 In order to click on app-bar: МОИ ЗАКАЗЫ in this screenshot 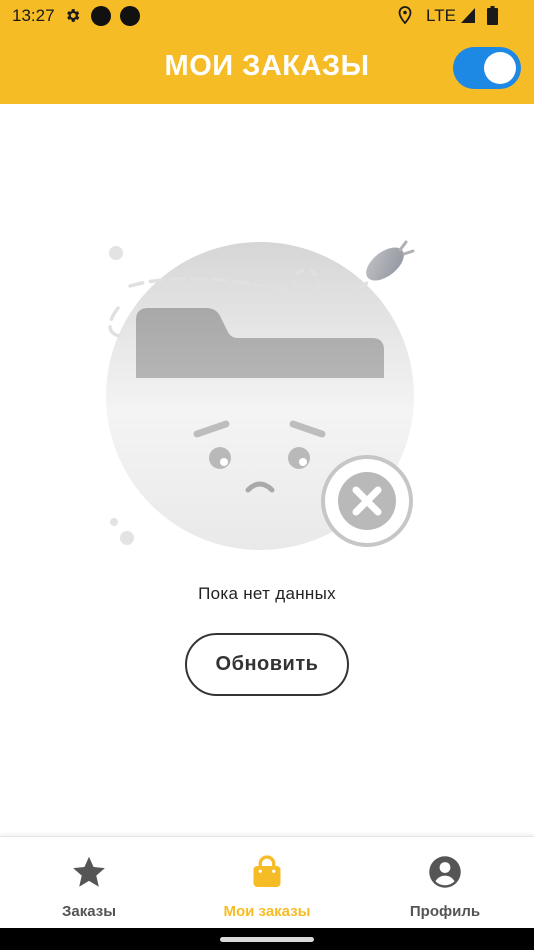, I will do `click(267, 68)`.